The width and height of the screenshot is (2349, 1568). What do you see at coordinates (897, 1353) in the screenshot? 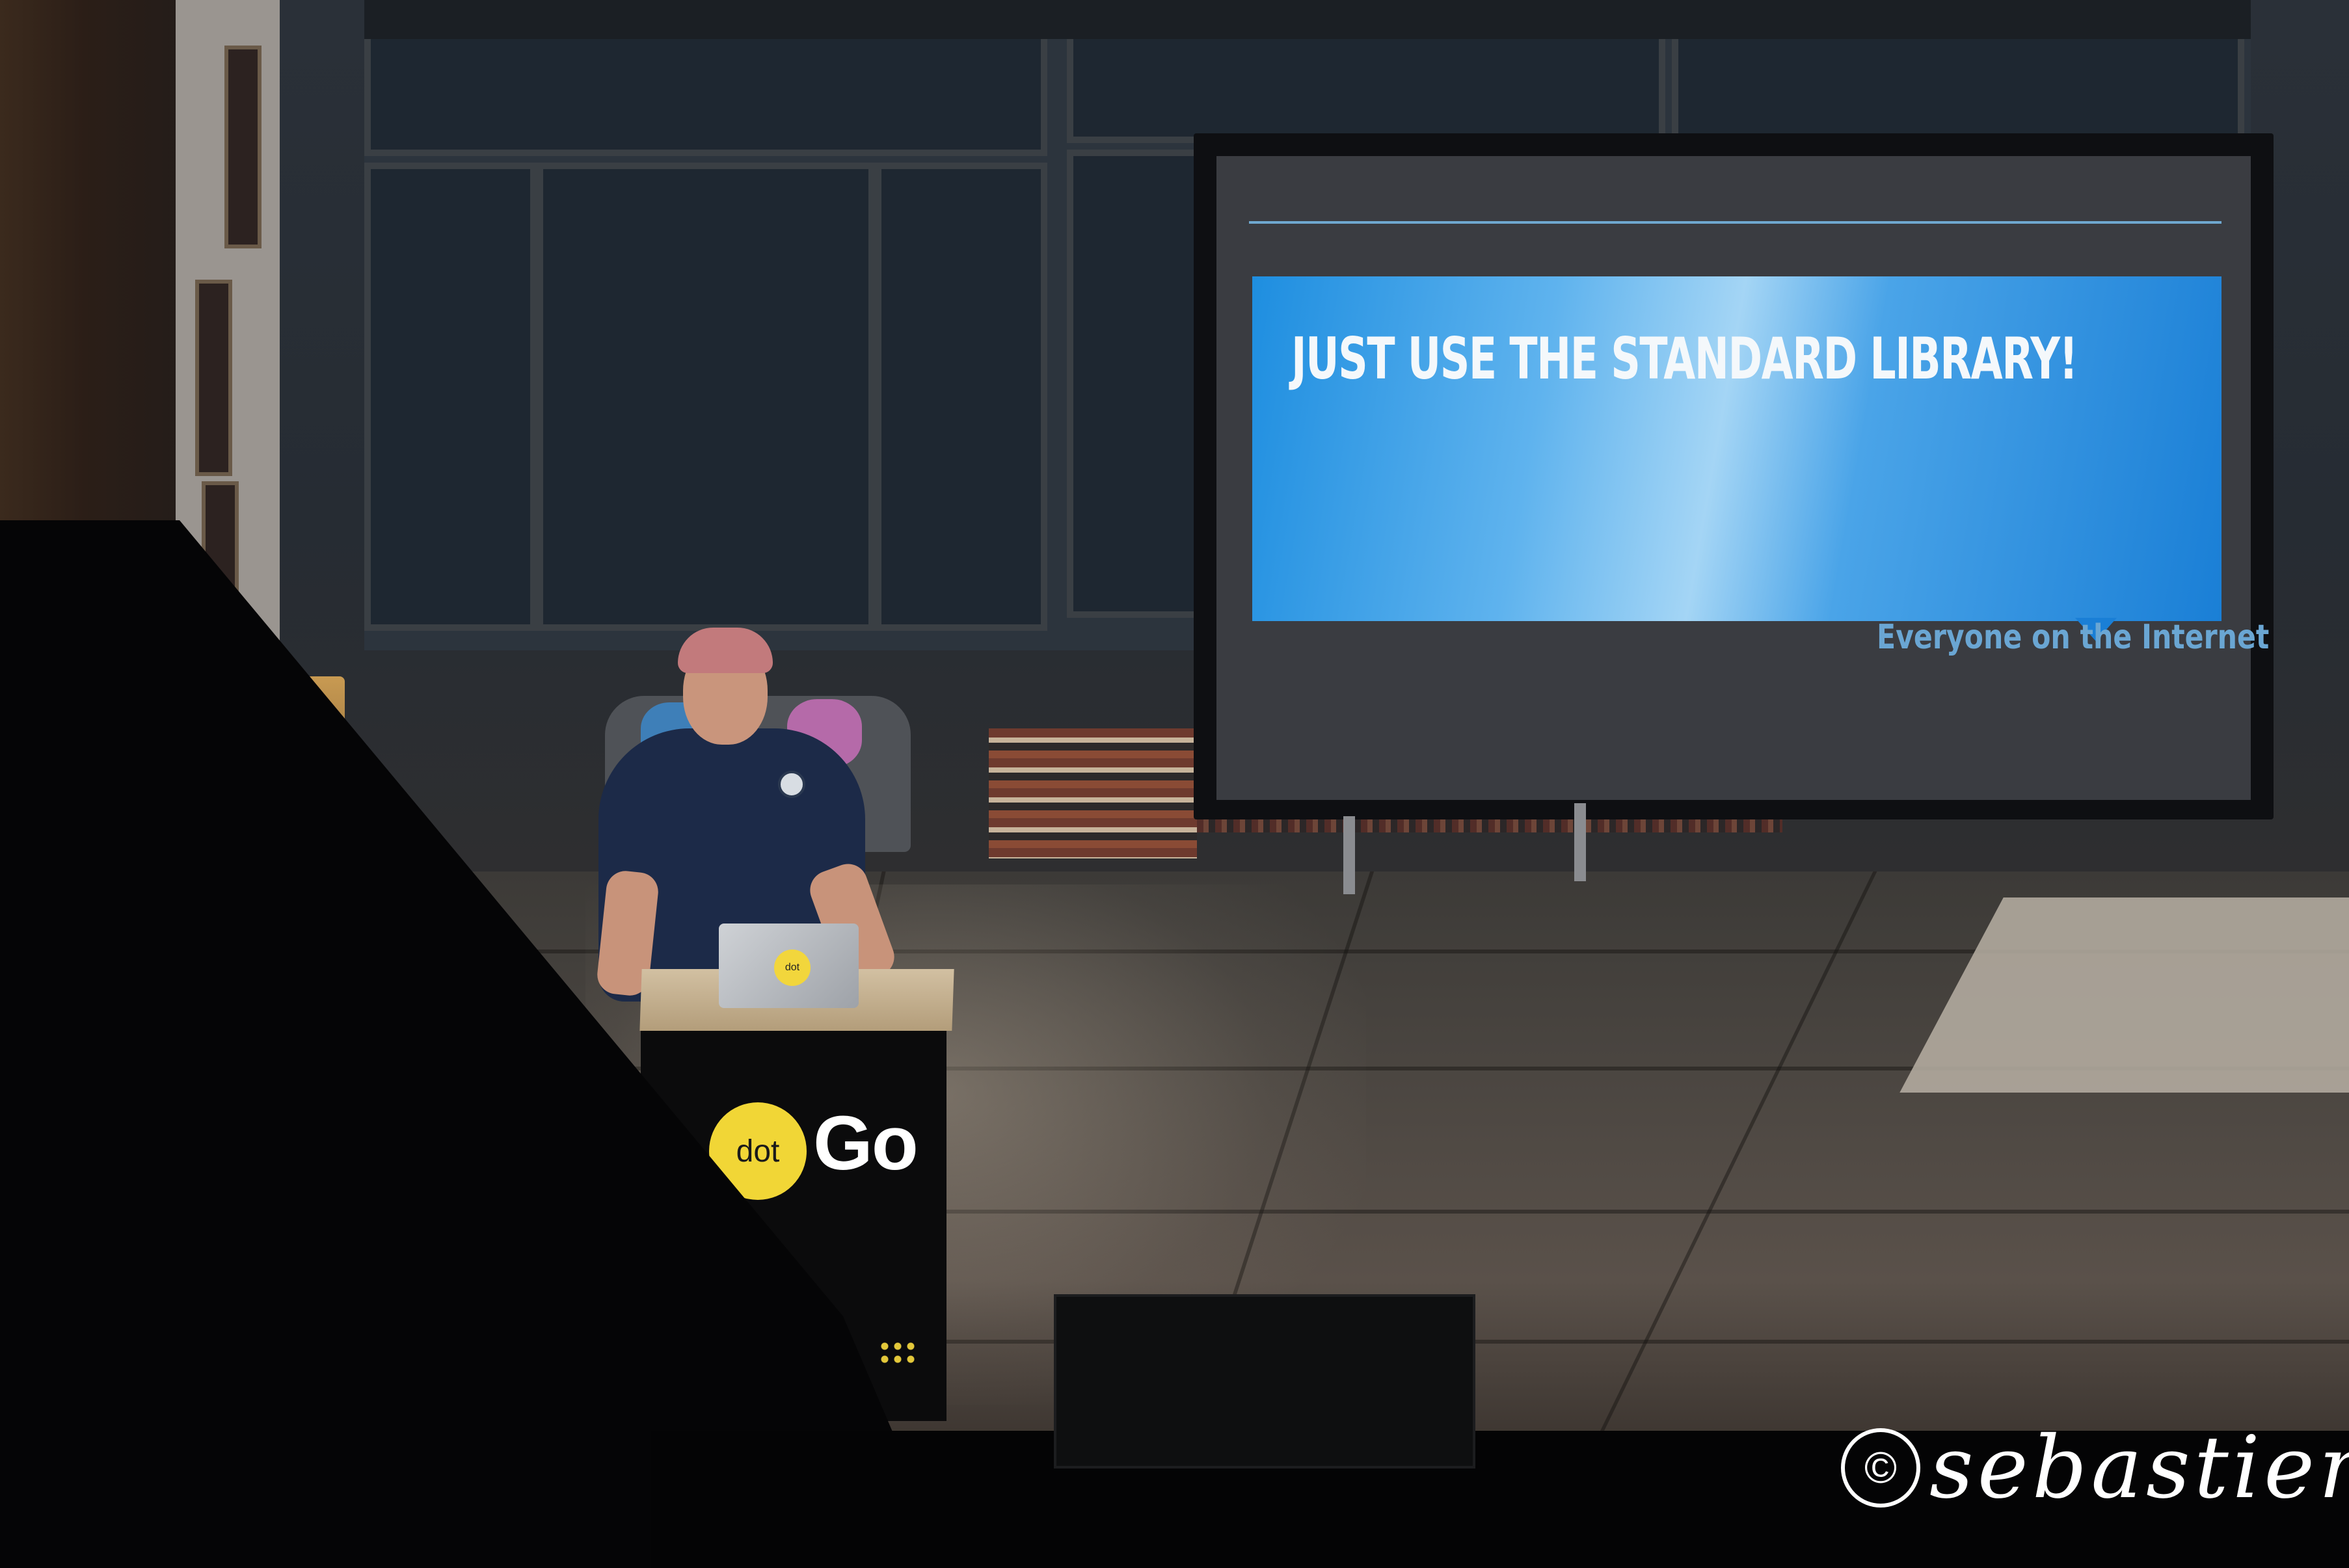
I see `podium-dots` at bounding box center [897, 1353].